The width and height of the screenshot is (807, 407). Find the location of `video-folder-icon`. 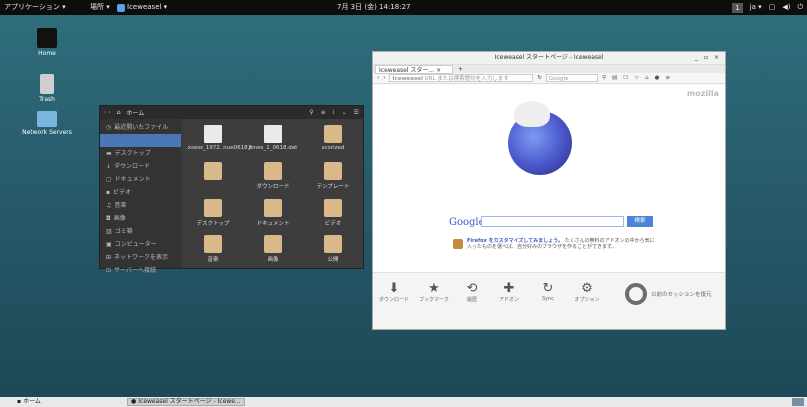

video-folder-icon is located at coordinates (333, 208).